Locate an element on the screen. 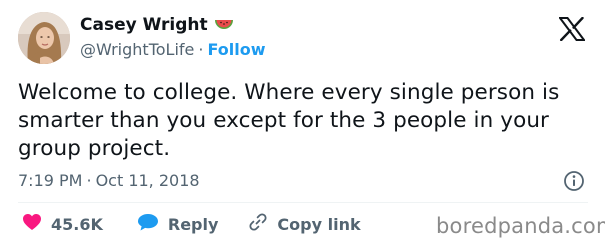 The image size is (605, 248). avatar-image is located at coordinates (44, 38).